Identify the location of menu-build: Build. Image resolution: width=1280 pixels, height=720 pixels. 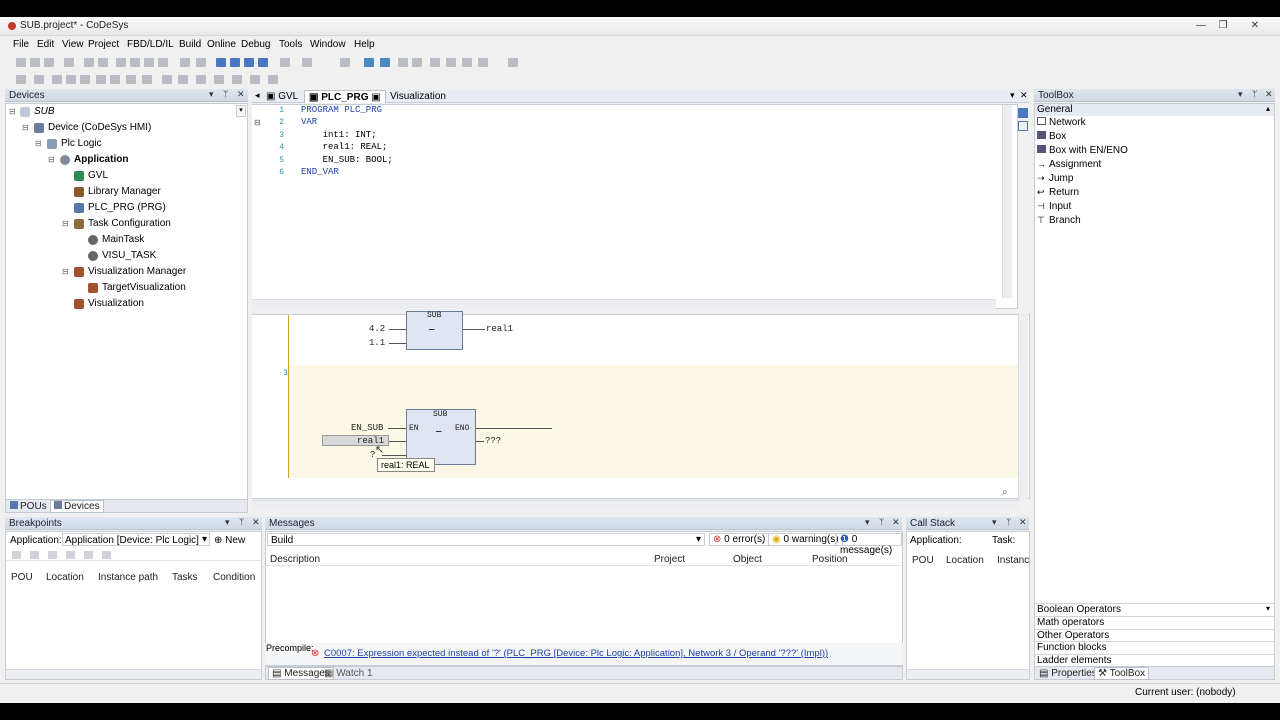
(190, 44).